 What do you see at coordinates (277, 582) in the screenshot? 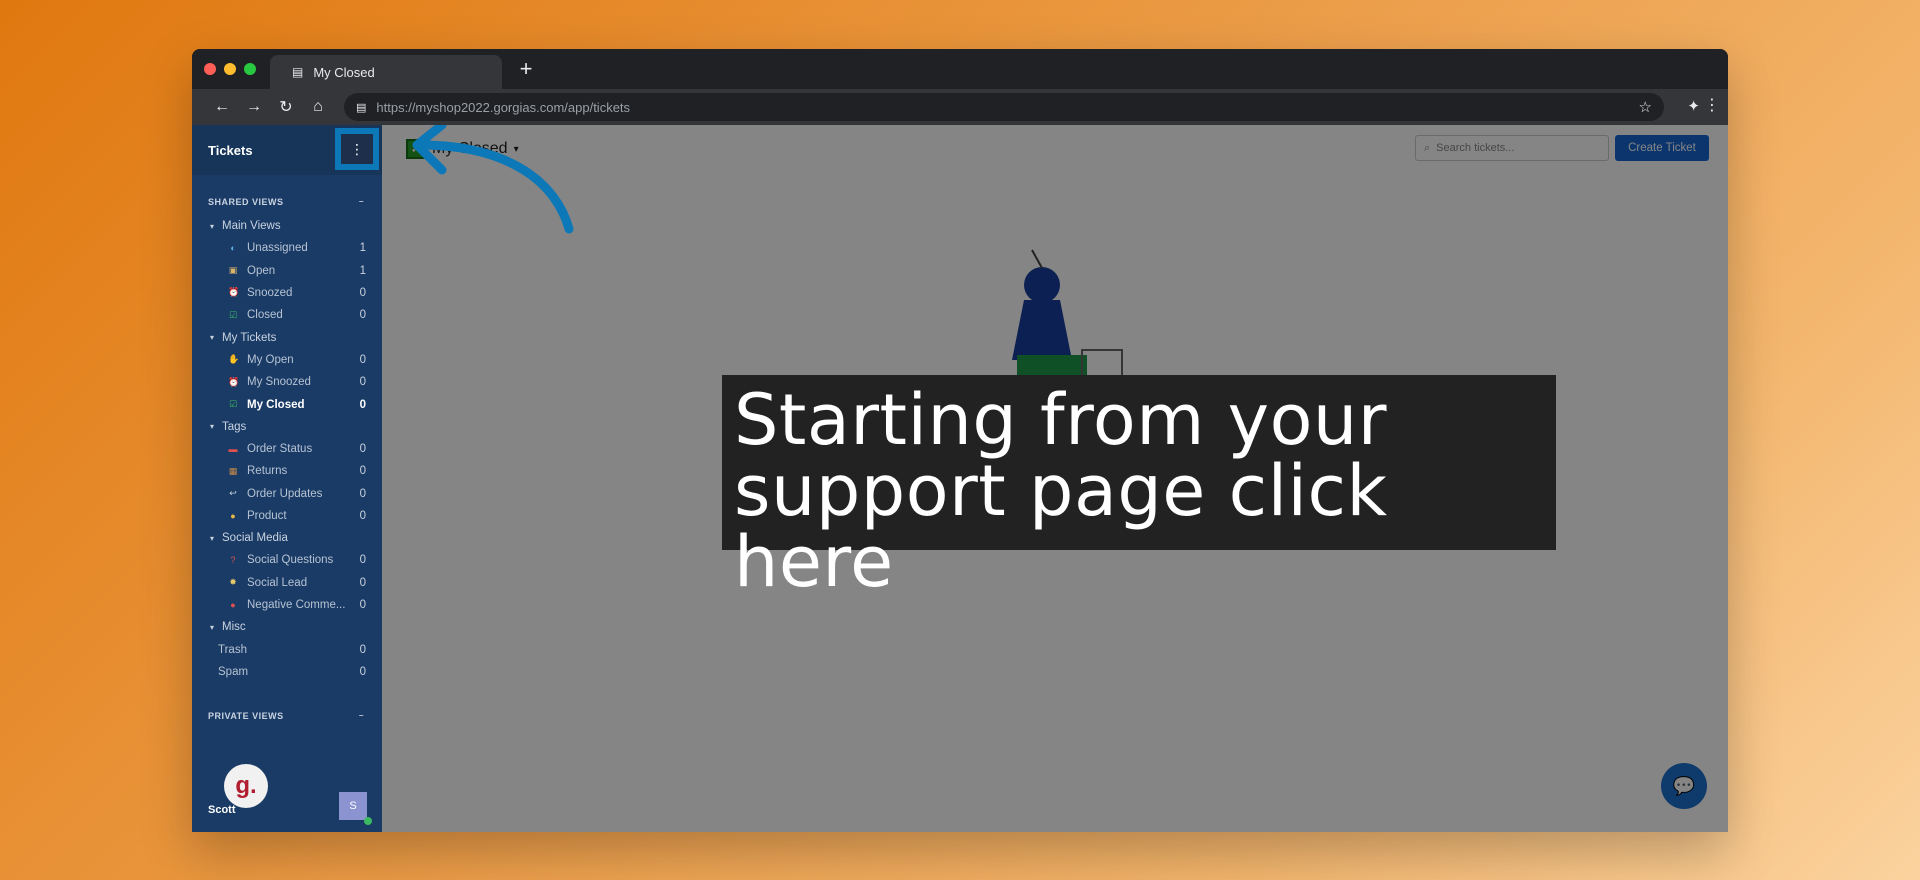
I see `sidebar-item-label: Social Lead` at bounding box center [277, 582].